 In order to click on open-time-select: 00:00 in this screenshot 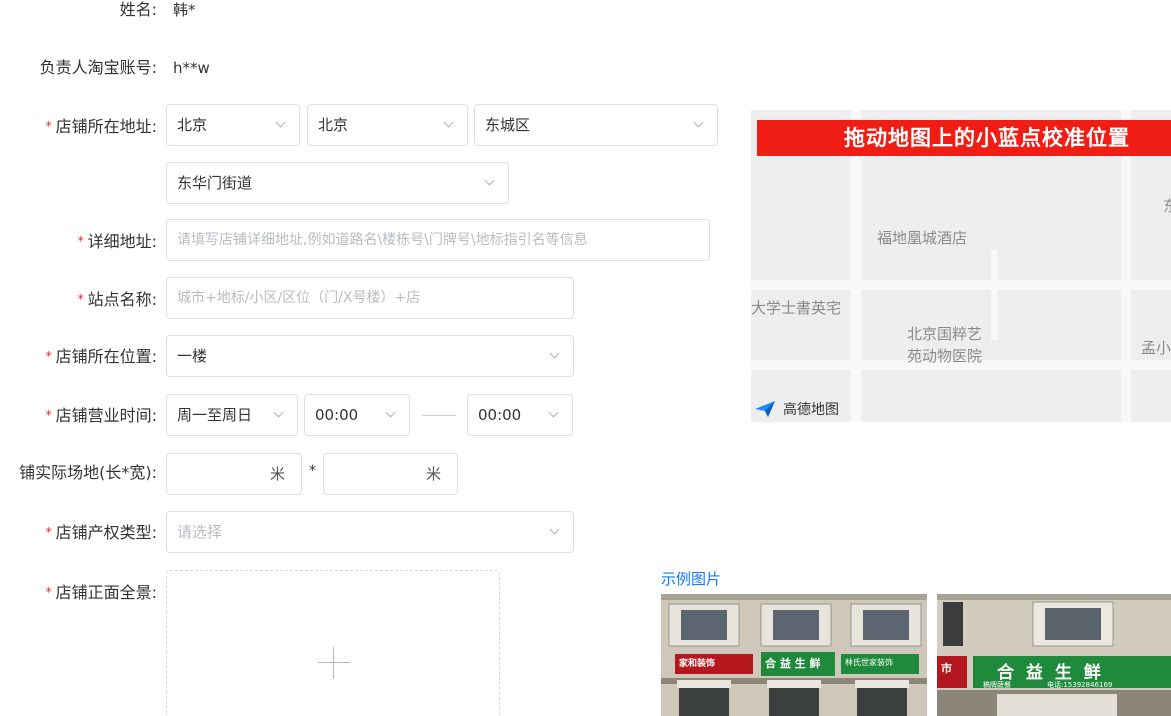, I will do `click(357, 415)`.